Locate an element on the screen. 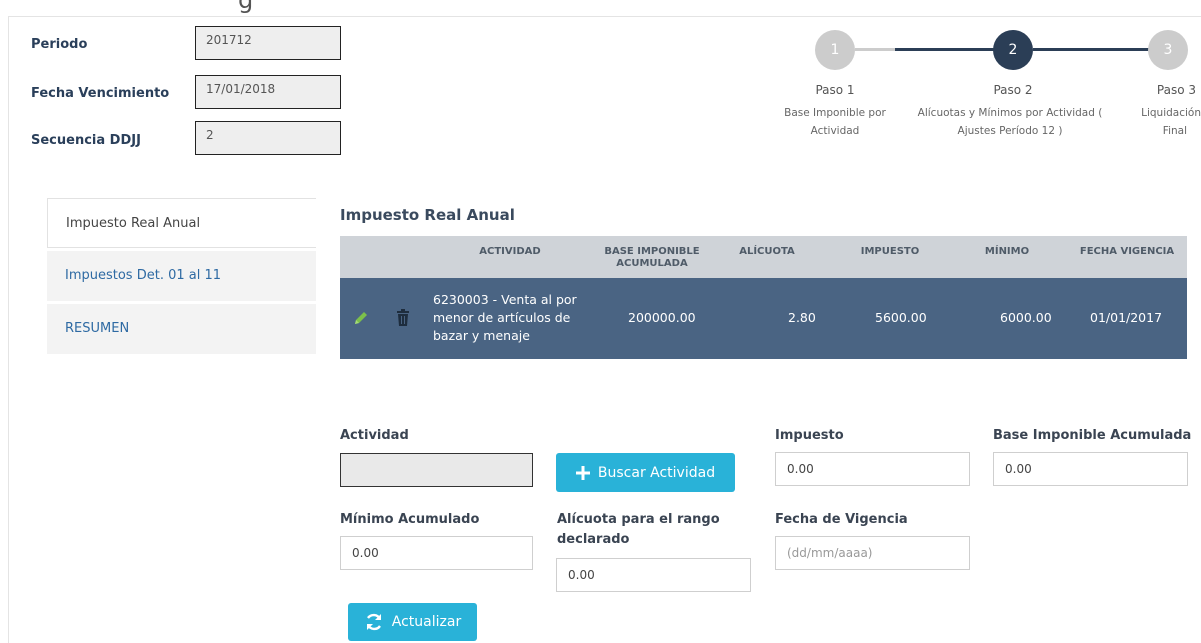  cell-minimo: 6000.00 is located at coordinates (1026, 317).